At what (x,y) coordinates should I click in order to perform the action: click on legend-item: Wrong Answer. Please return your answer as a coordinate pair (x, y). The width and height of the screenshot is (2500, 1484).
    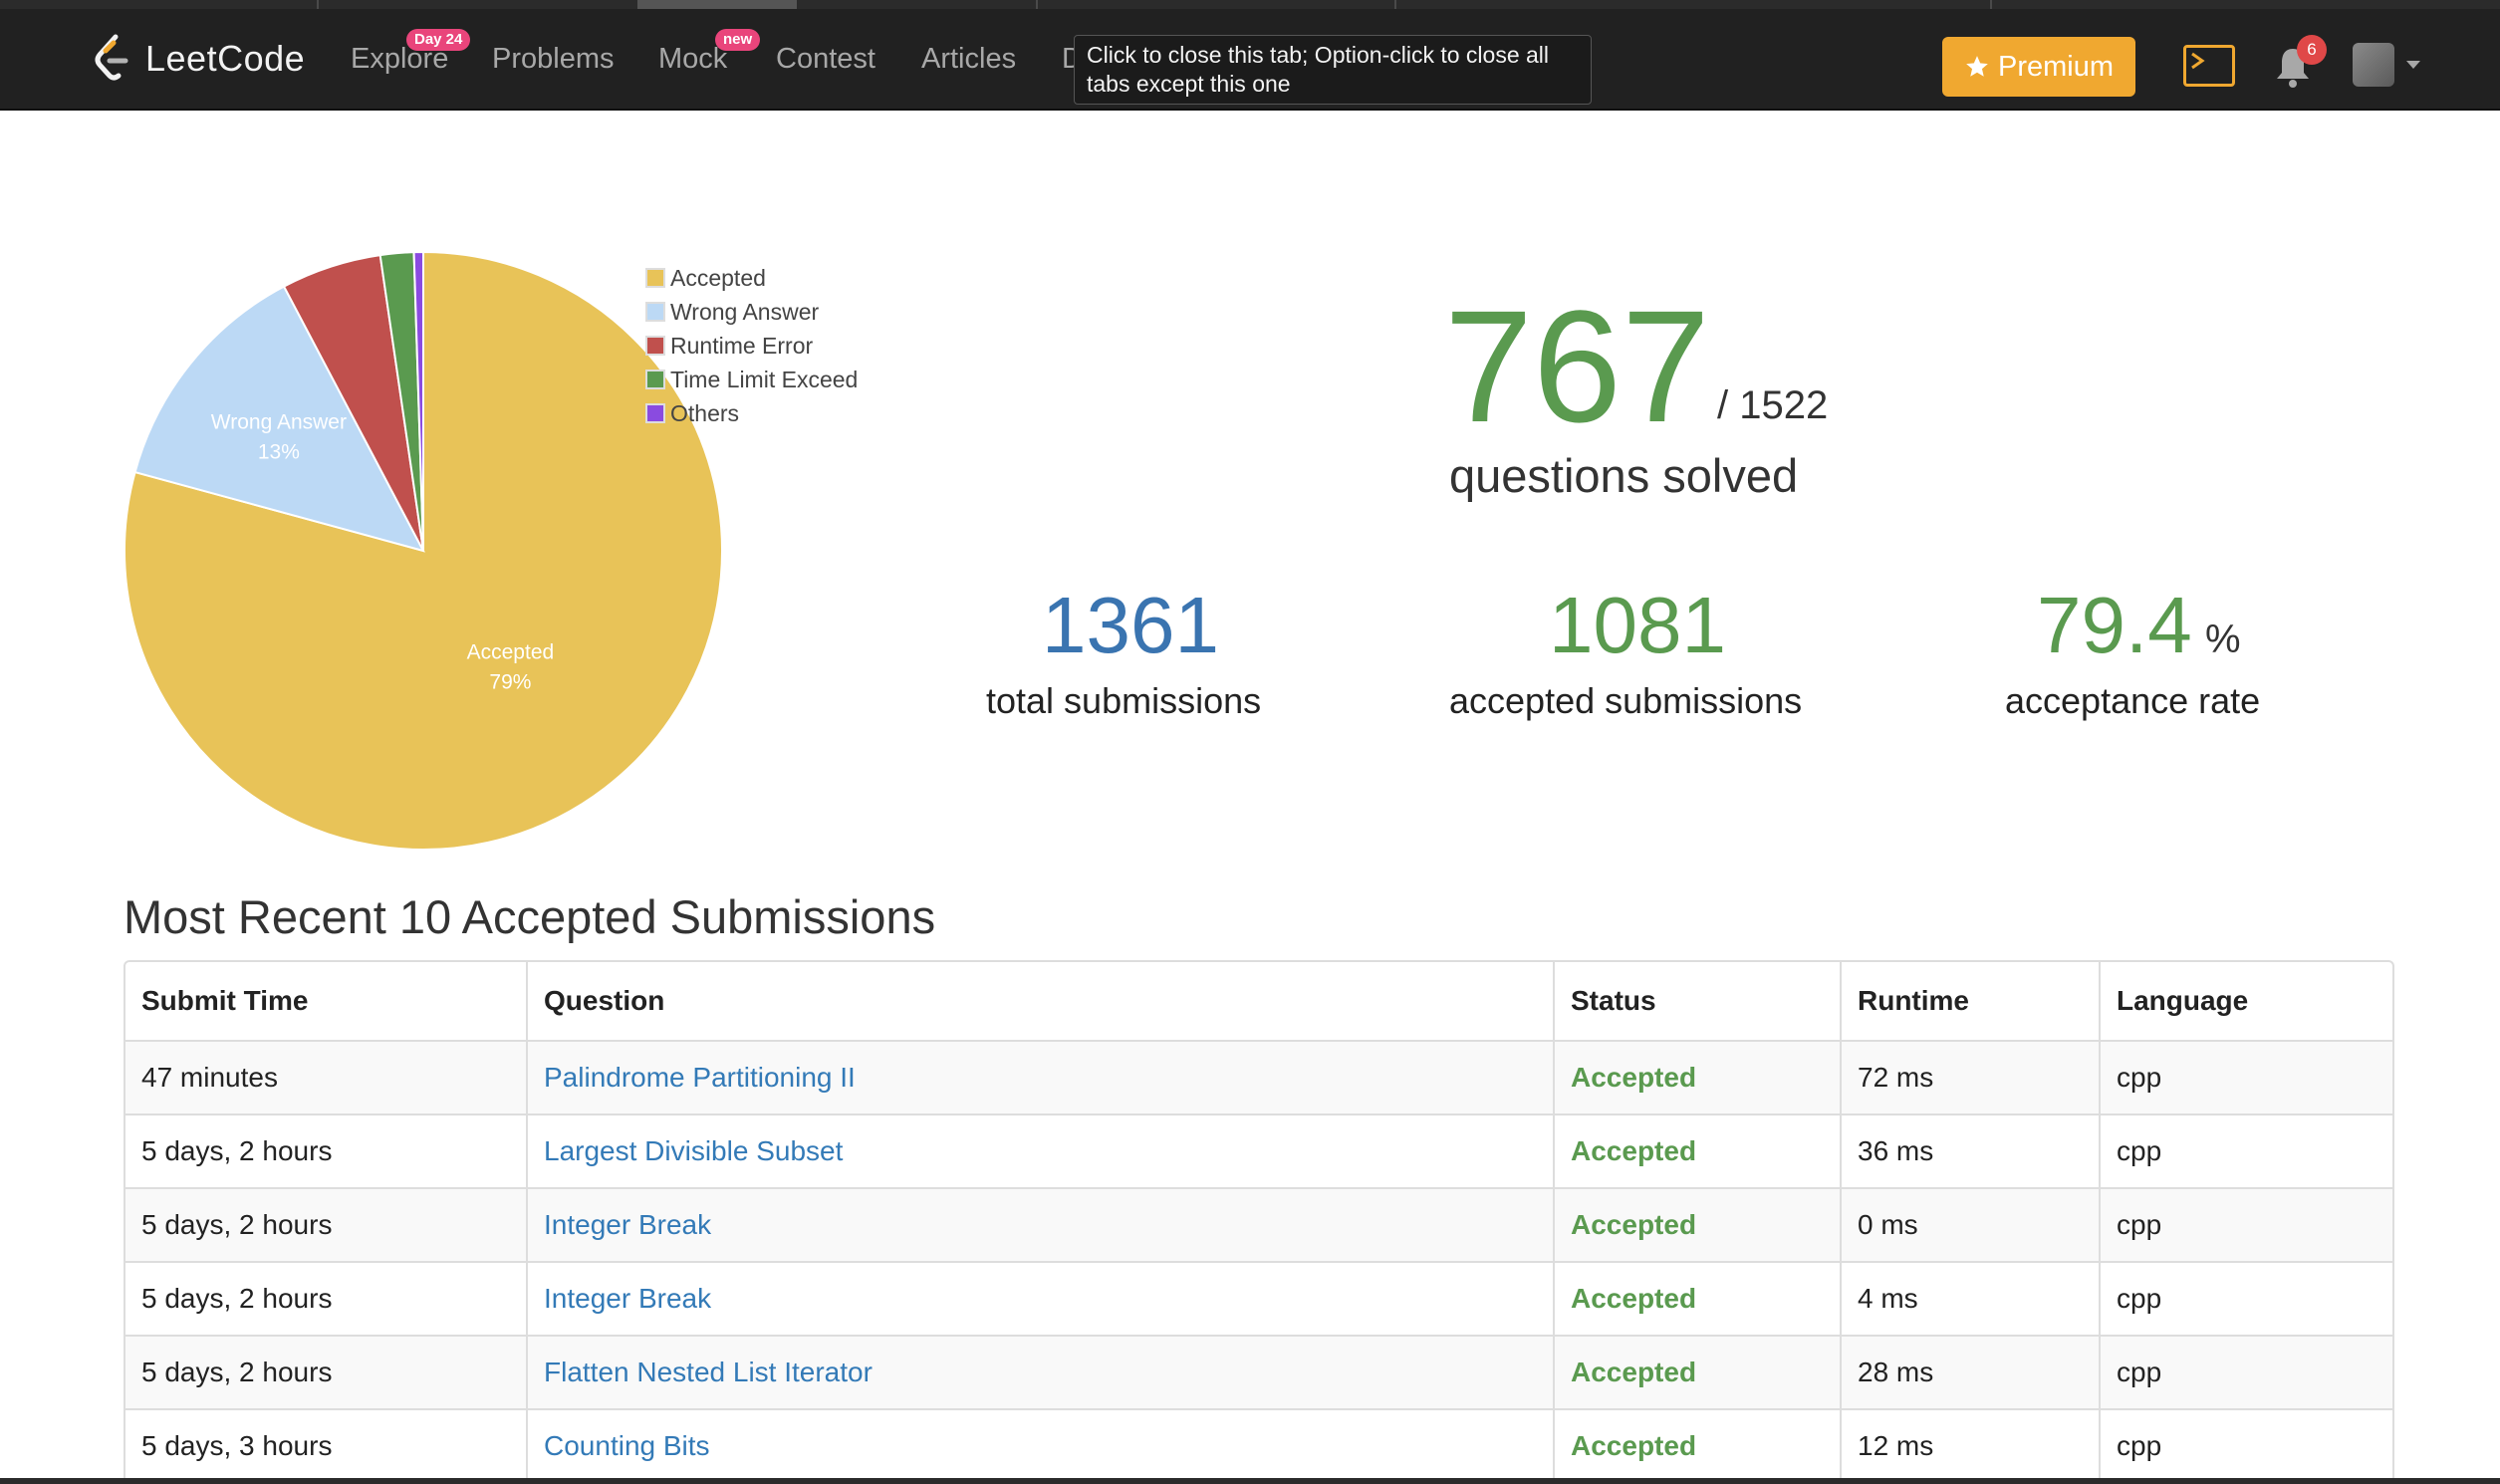
    Looking at the image, I should click on (751, 312).